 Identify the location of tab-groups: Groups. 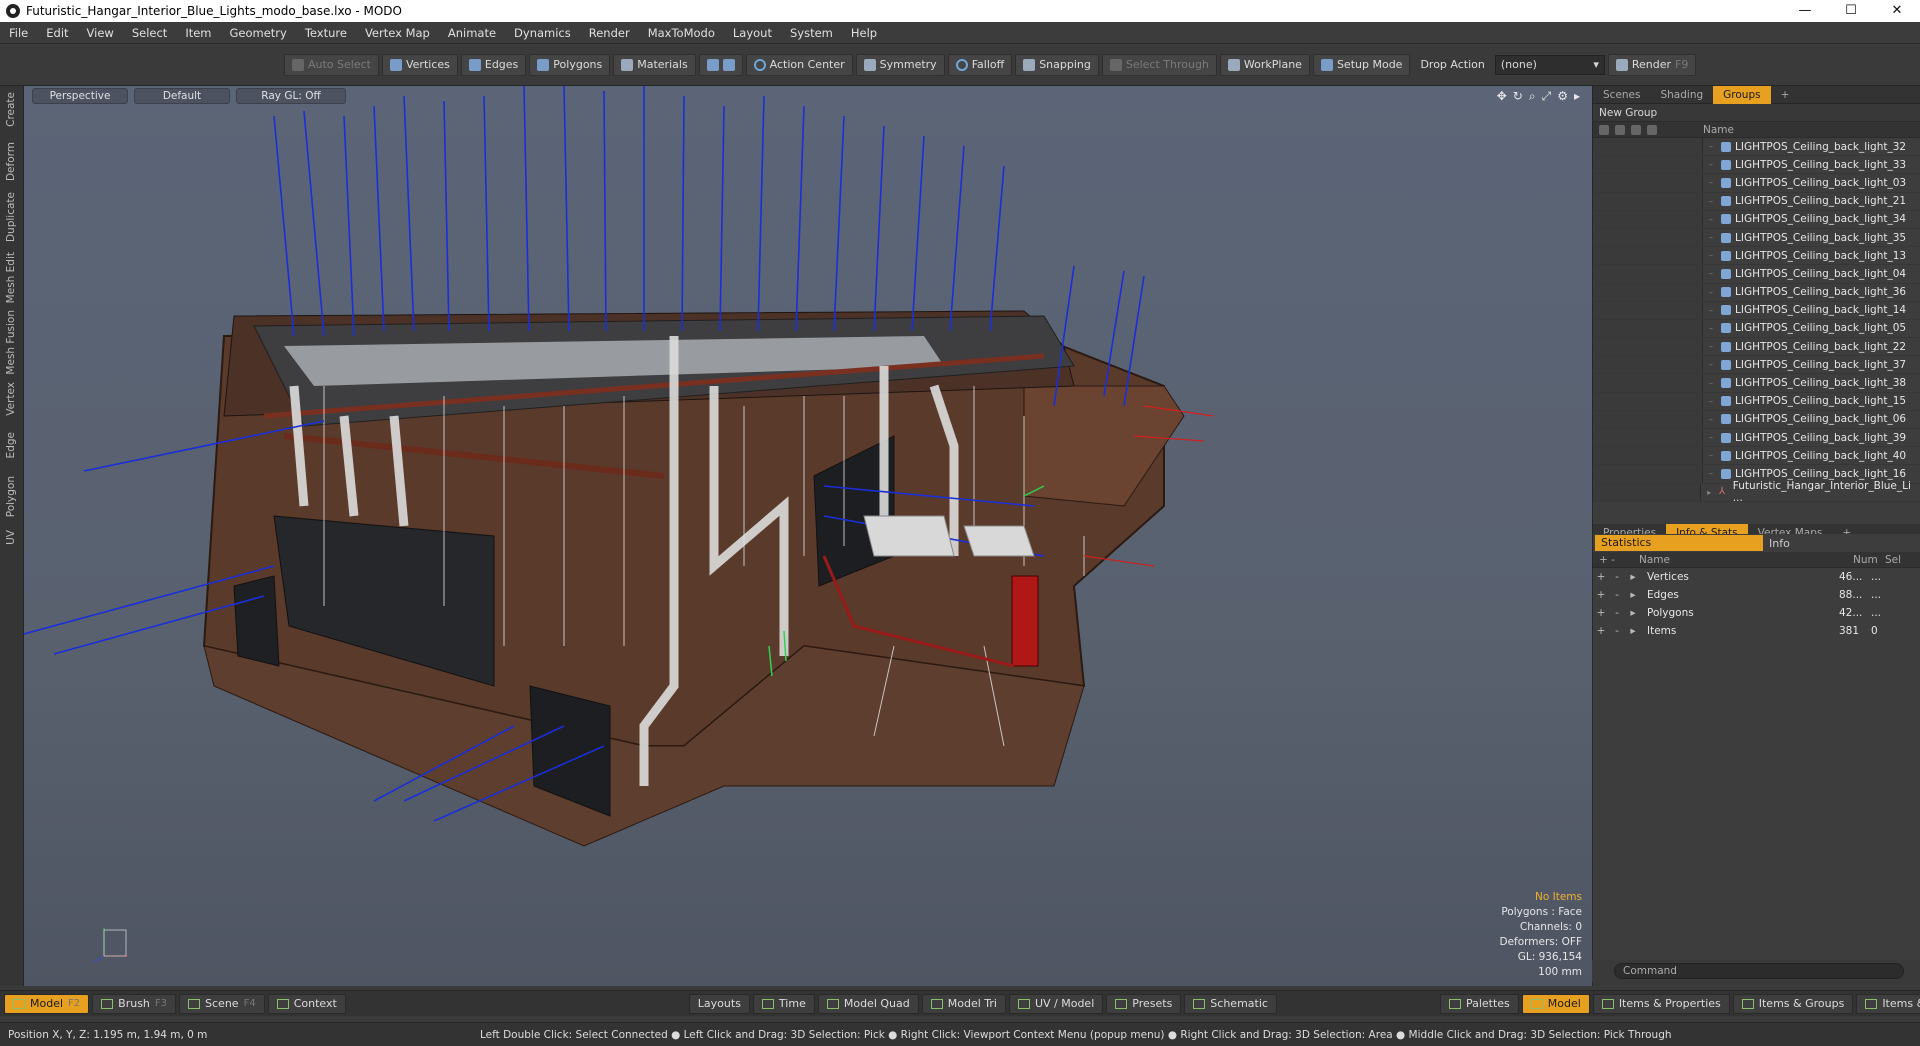
(1742, 94).